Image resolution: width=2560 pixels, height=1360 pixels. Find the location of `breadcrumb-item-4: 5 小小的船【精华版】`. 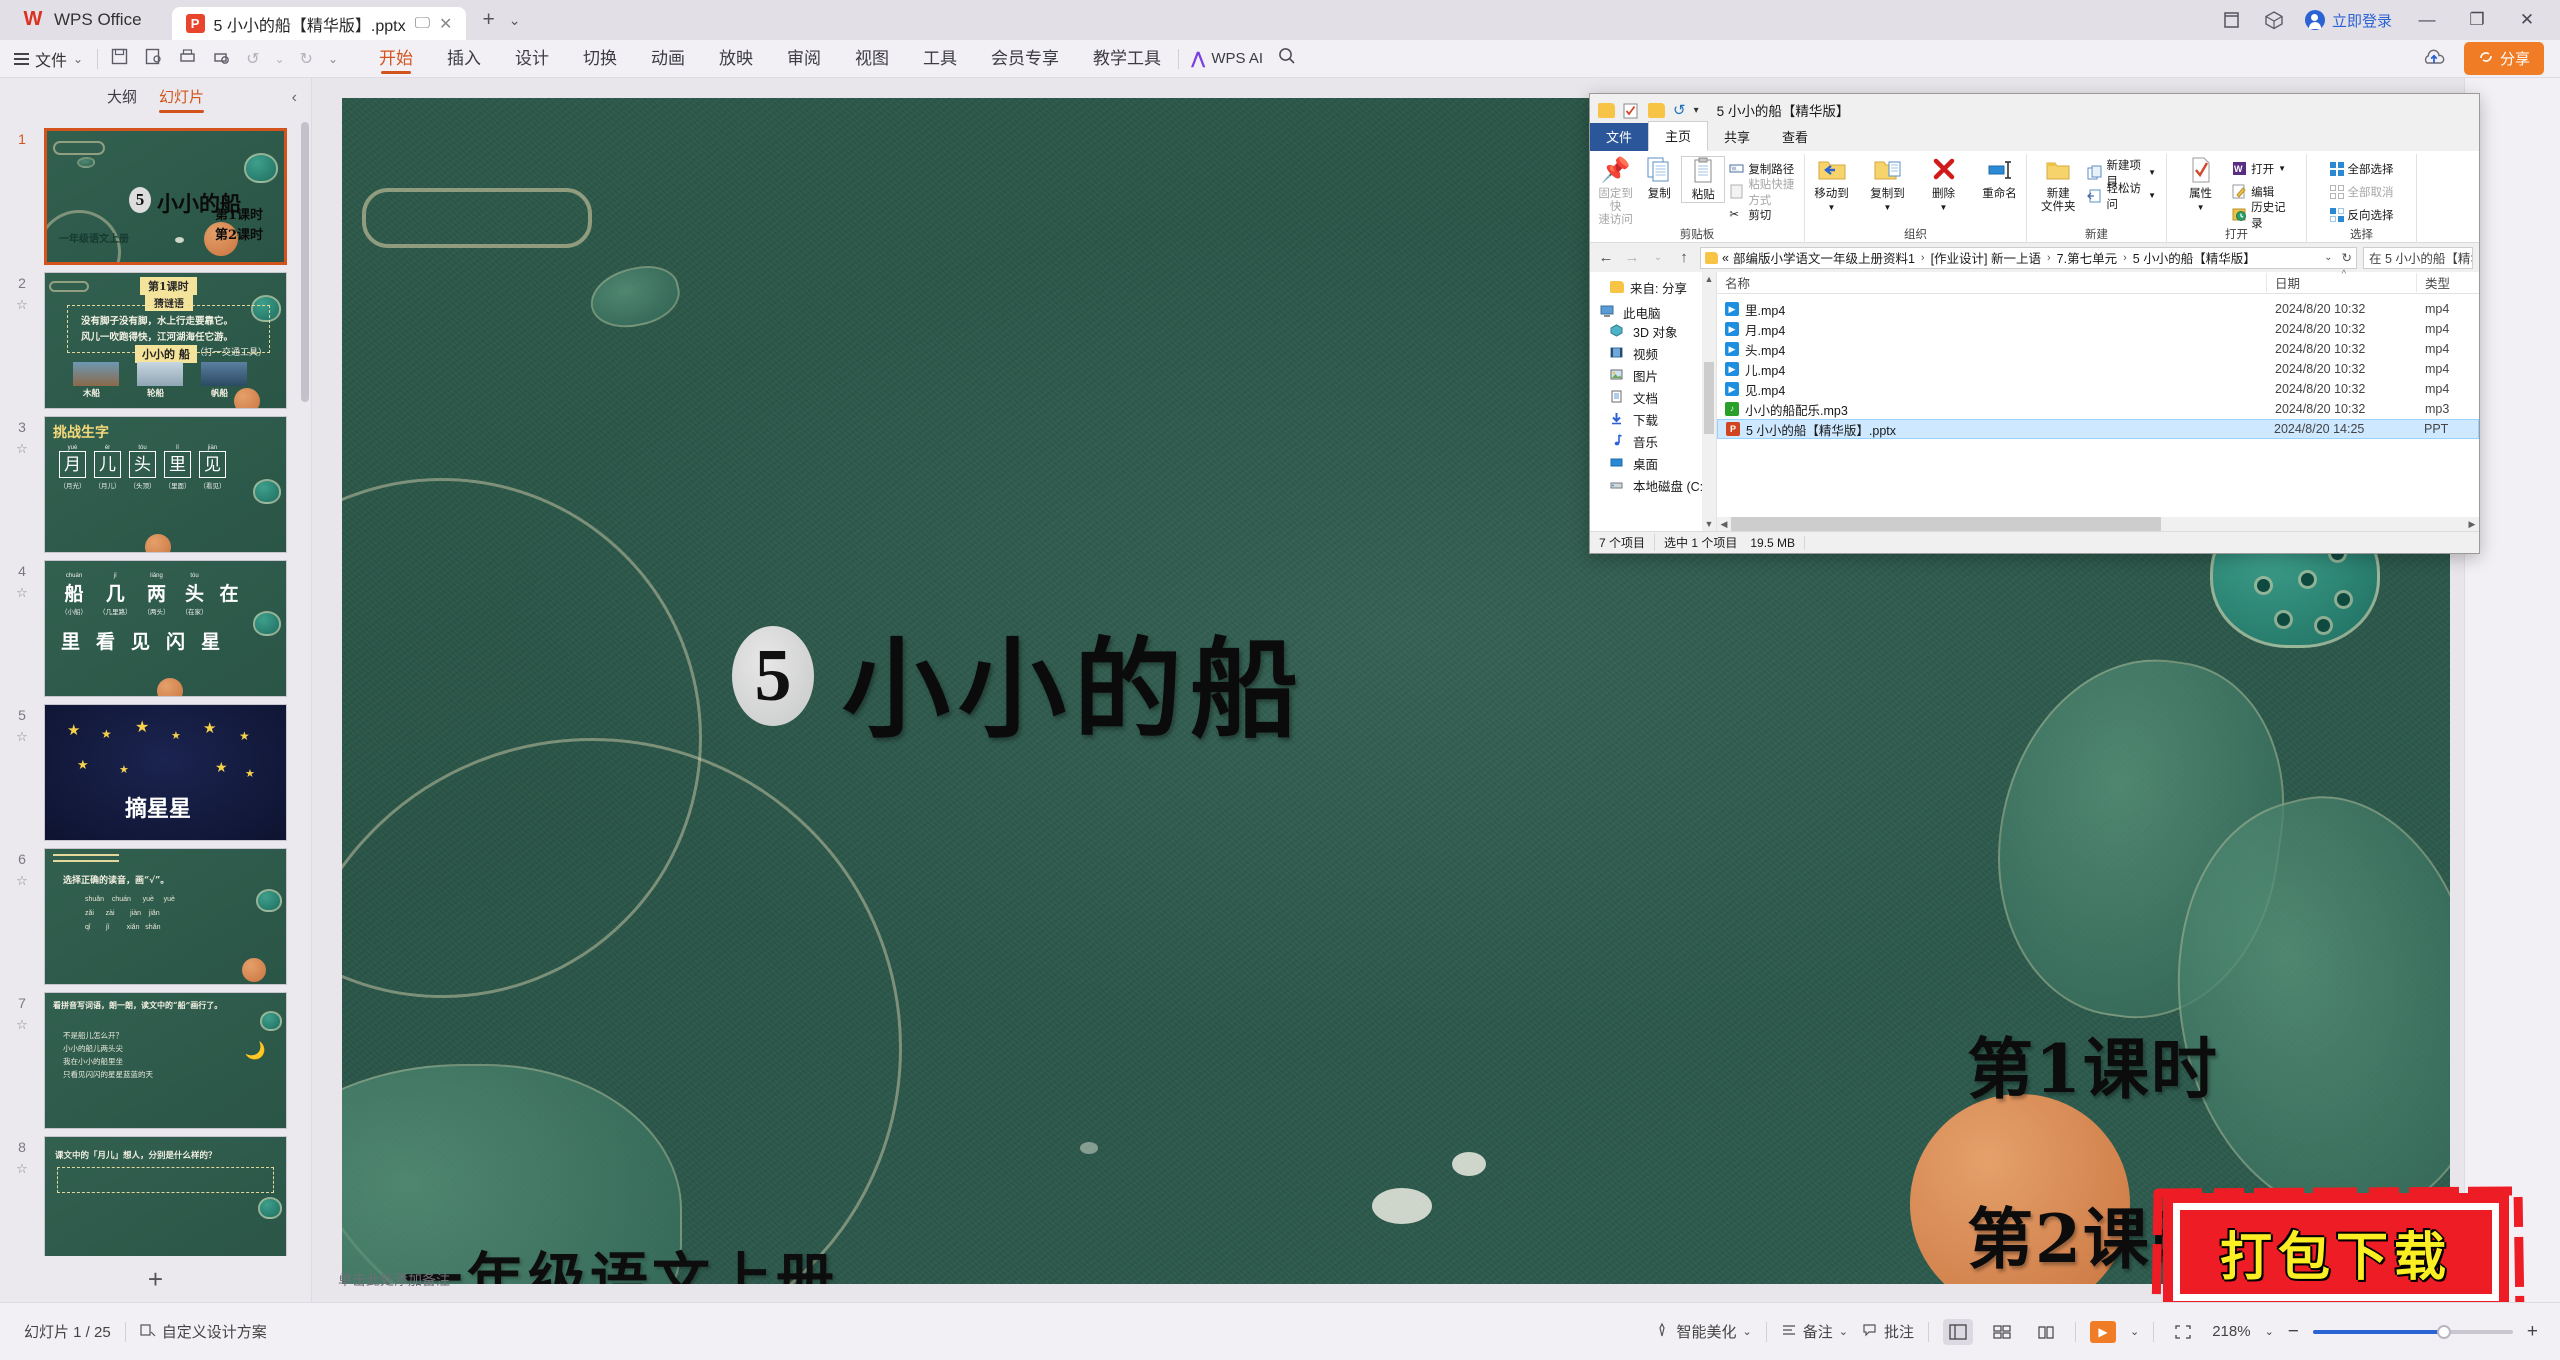

breadcrumb-item-4: 5 小小的船【精华版】 is located at coordinates (2194, 257).